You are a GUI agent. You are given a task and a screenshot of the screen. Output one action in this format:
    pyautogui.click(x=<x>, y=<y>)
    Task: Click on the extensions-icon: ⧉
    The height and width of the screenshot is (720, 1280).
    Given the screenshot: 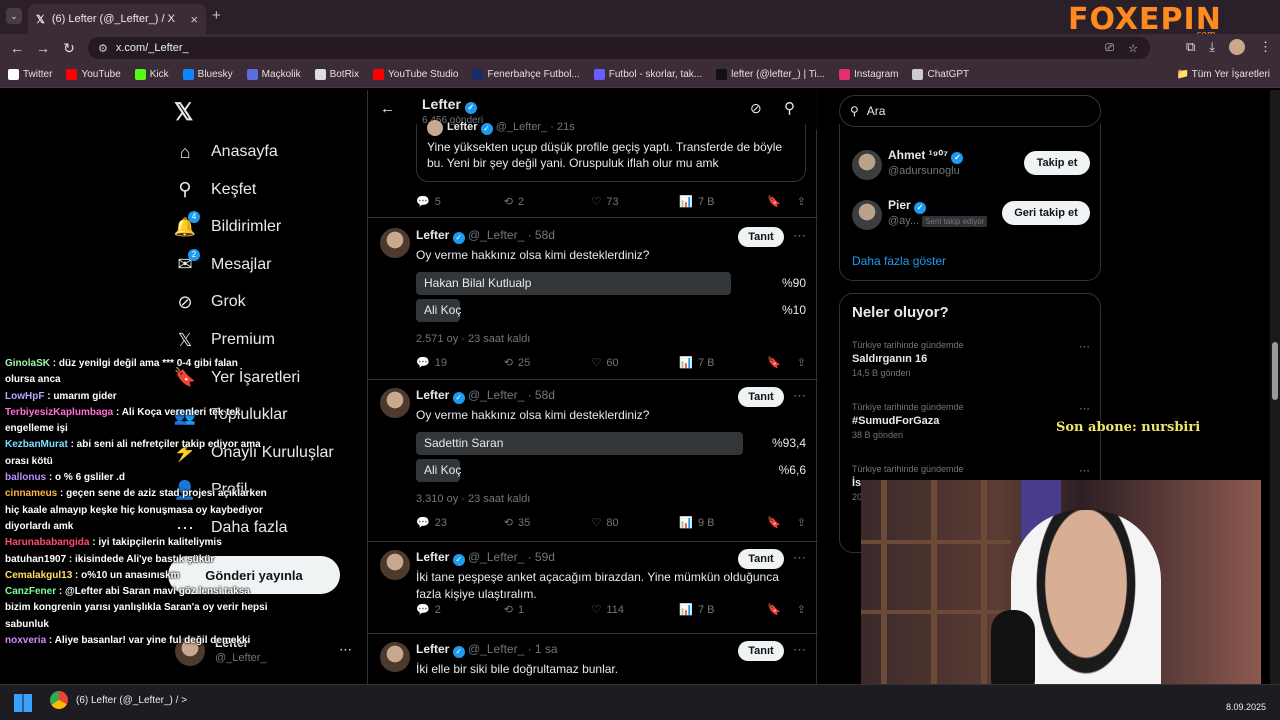 What is the action you would take?
    pyautogui.click(x=1190, y=47)
    